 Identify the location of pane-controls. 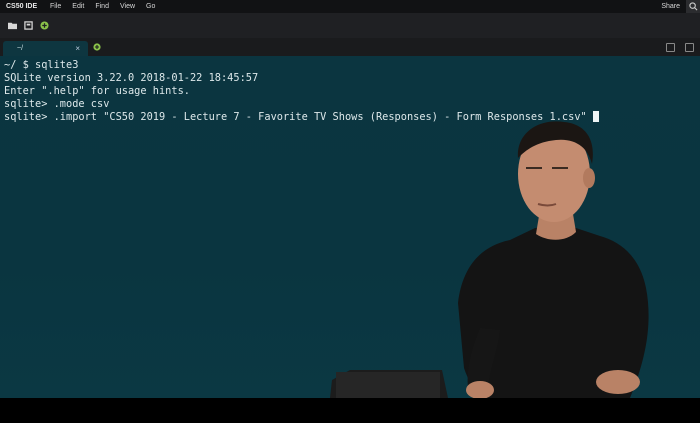
(680, 47).